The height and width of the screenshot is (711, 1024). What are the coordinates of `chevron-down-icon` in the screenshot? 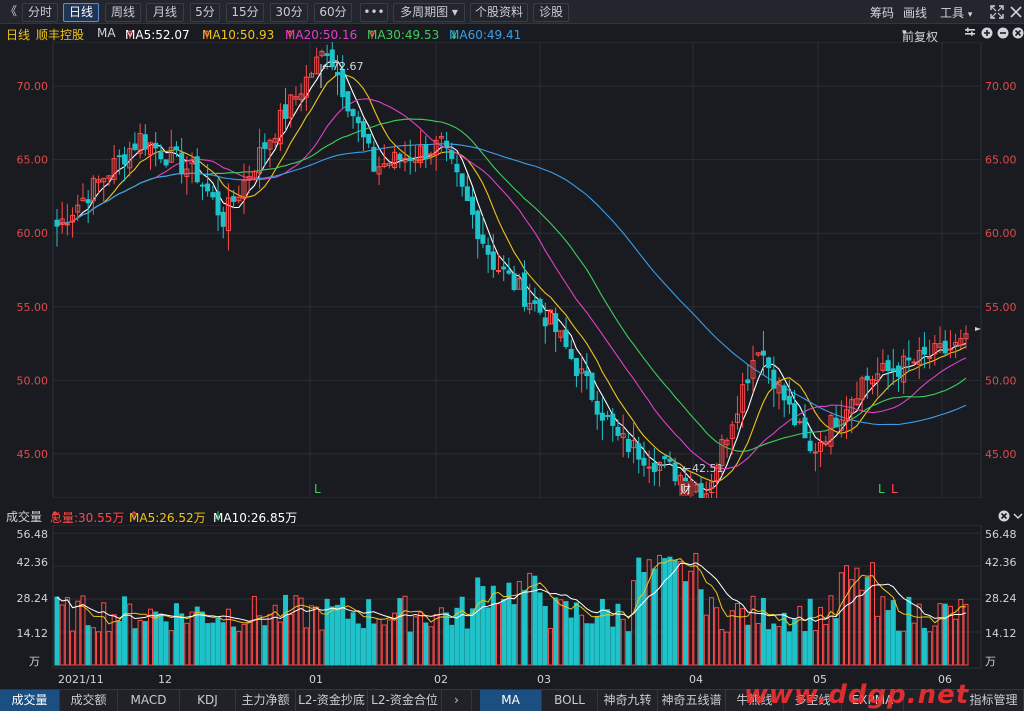 It's located at (1018, 516).